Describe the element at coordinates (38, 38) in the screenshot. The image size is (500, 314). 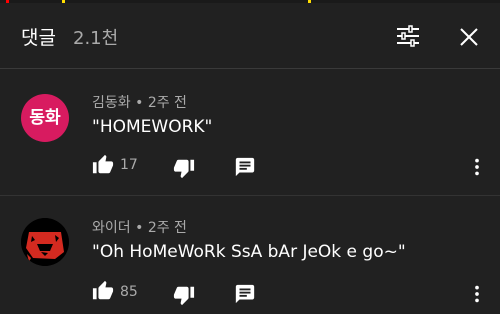
I see `comments-title: 댓글` at that location.